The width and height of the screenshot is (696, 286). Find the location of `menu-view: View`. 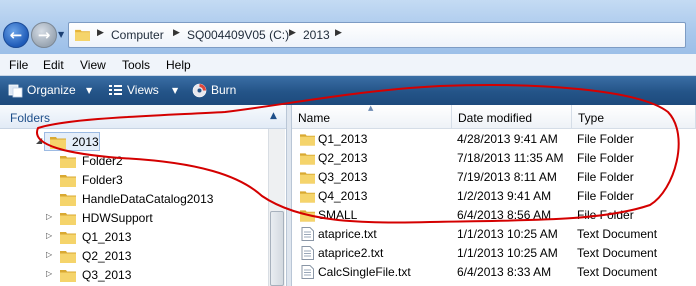

menu-view: View is located at coordinates (93, 65).